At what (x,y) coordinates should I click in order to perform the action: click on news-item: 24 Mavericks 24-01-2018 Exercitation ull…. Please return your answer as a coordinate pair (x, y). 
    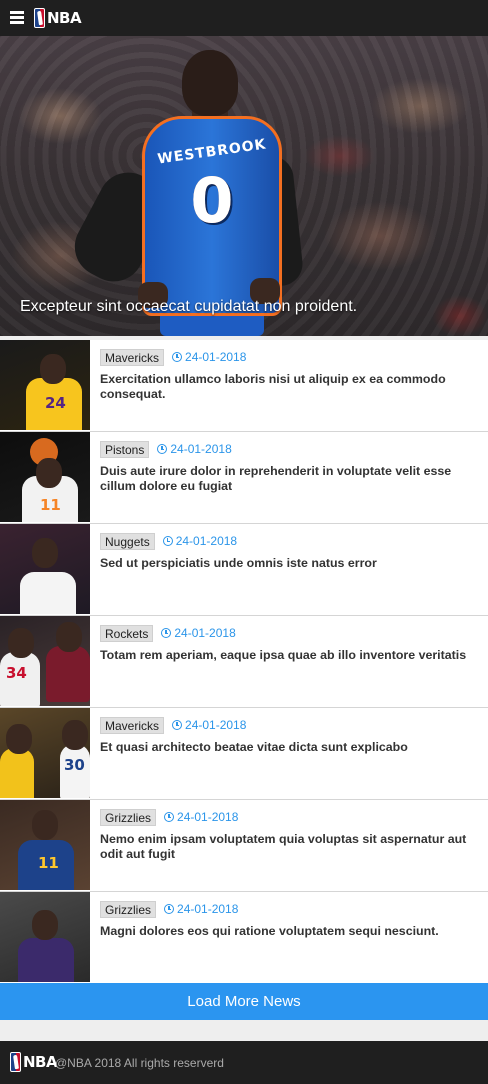
    Looking at the image, I should click on (244, 386).